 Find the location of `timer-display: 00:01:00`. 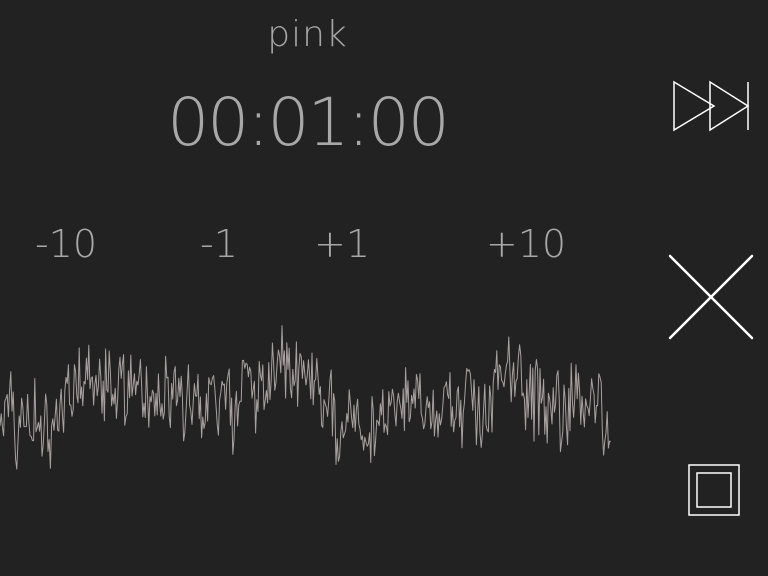

timer-display: 00:01:00 is located at coordinates (308, 122).